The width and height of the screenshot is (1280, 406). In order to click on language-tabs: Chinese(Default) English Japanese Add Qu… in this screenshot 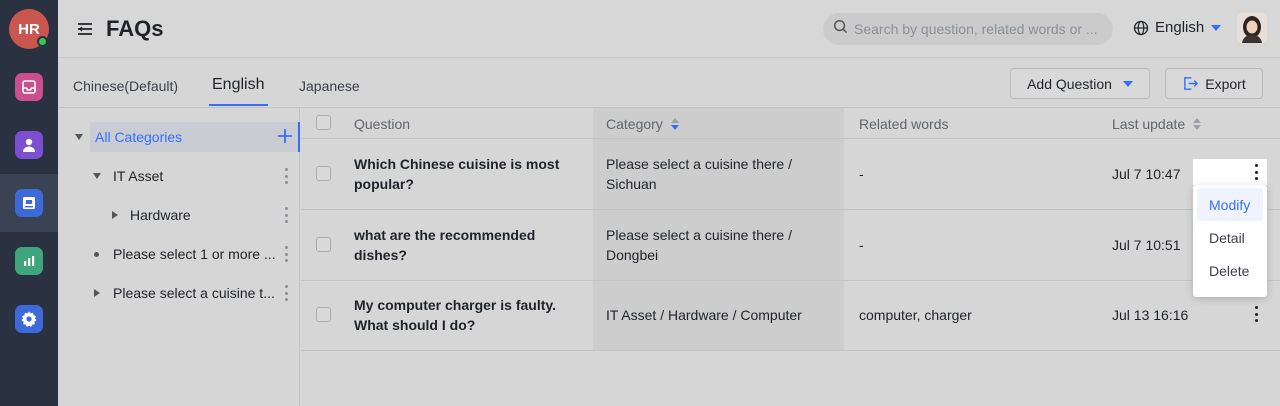, I will do `click(669, 83)`.